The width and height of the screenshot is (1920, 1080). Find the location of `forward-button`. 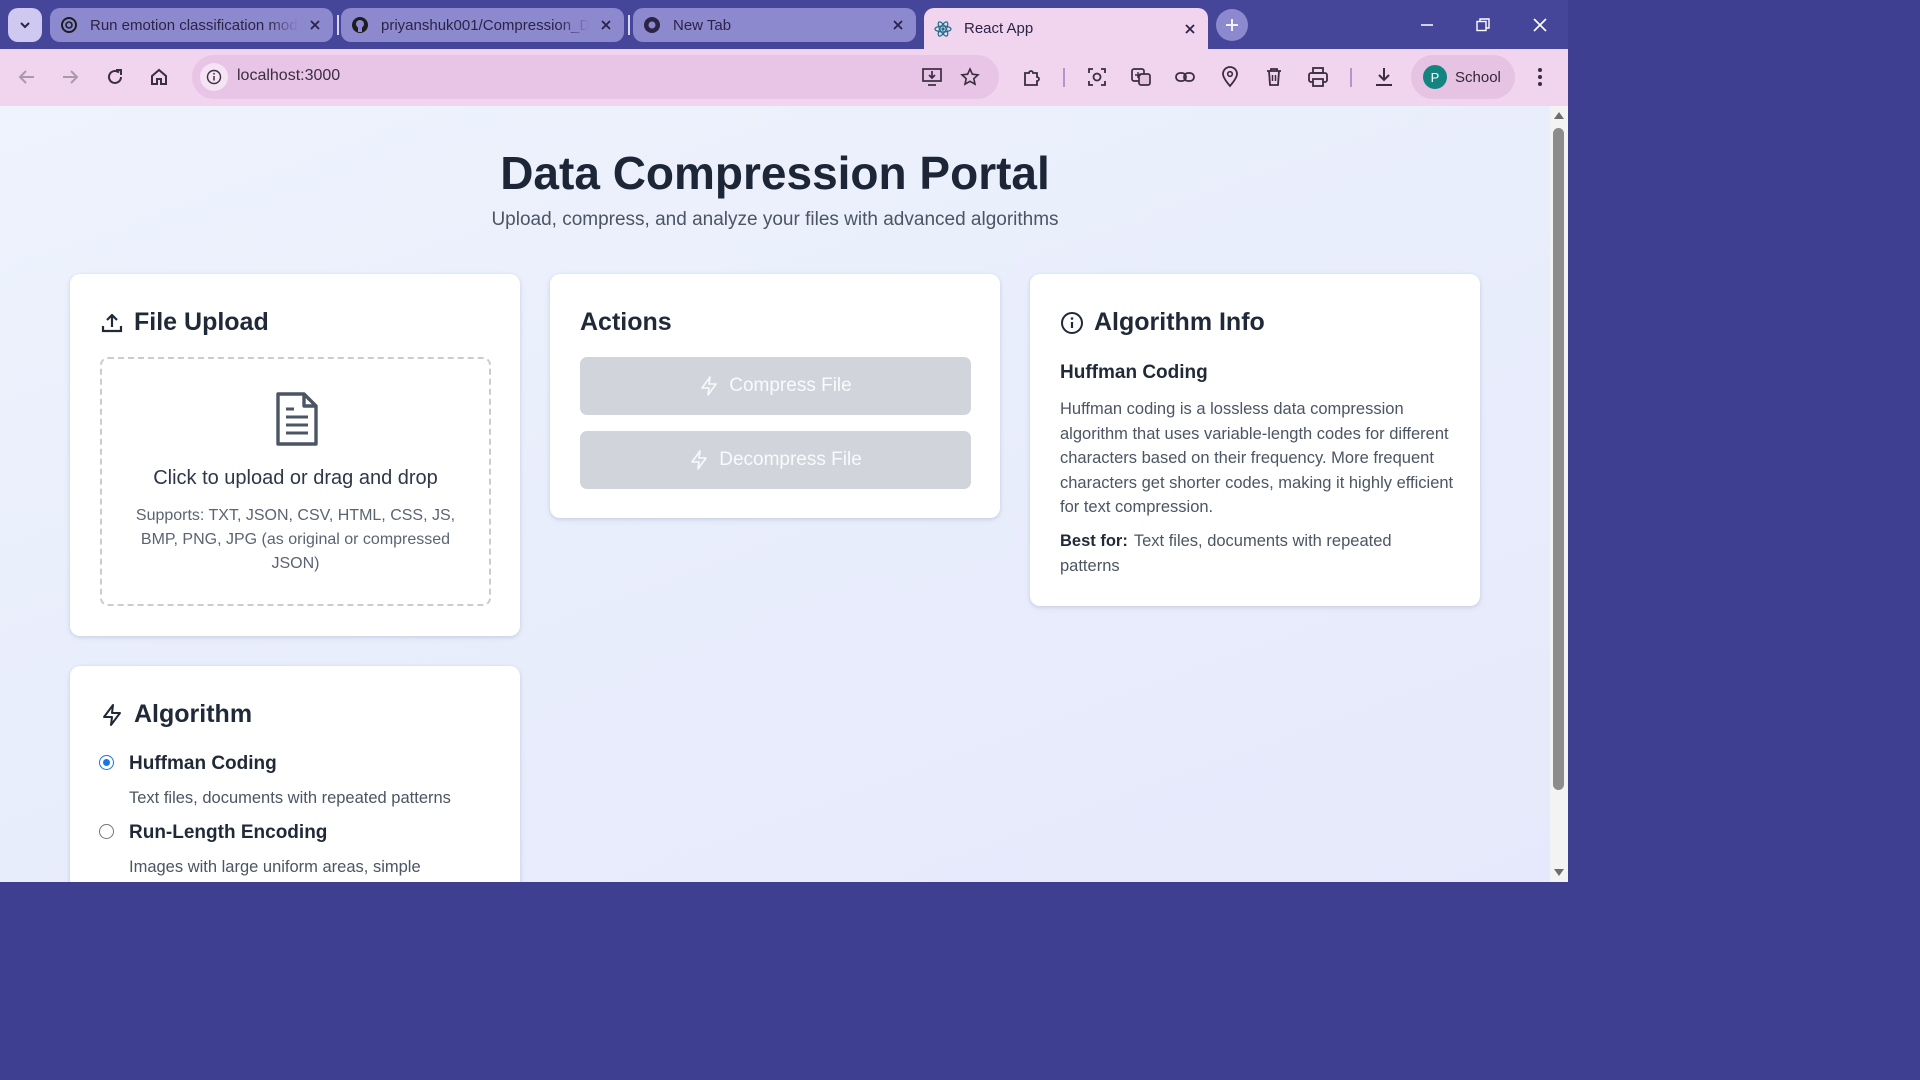

forward-button is located at coordinates (70, 77).